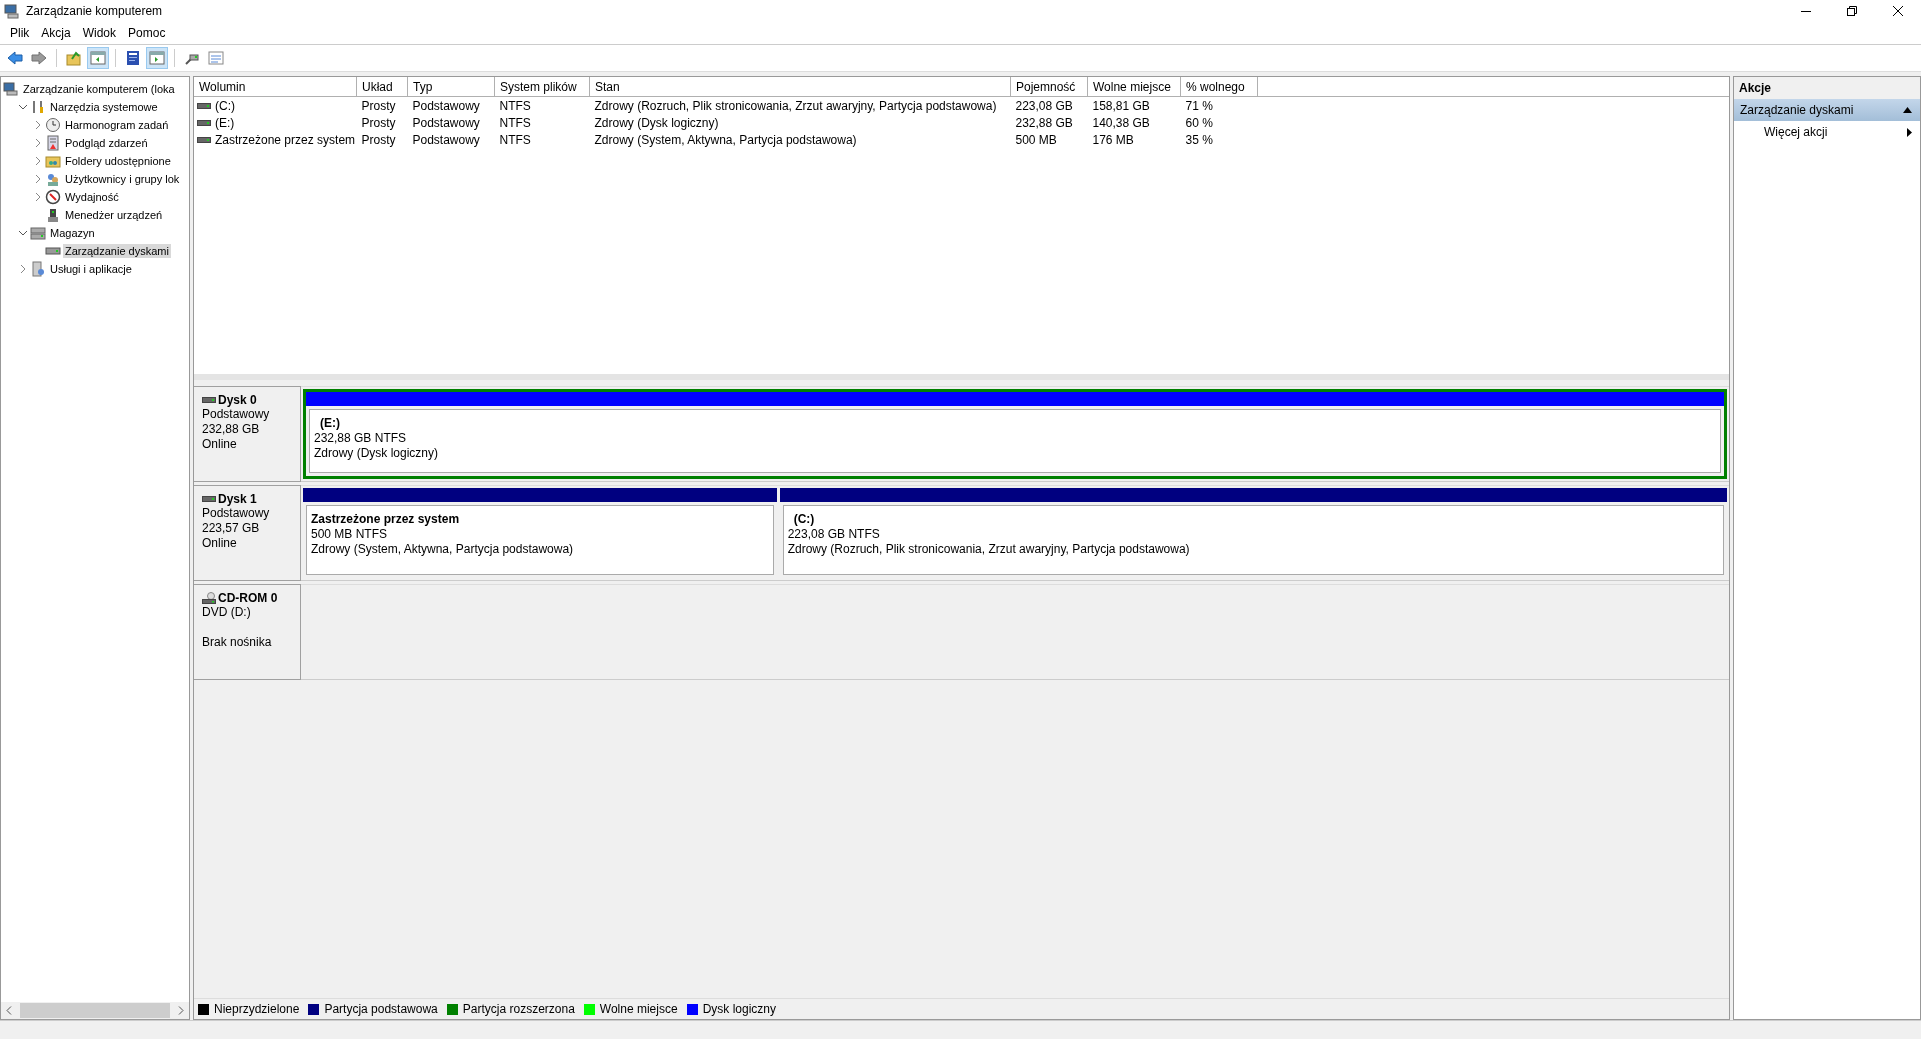 This screenshot has width=1921, height=1039. What do you see at coordinates (1134, 105) in the screenshot?
I see `table-cell: 158,81 GB` at bounding box center [1134, 105].